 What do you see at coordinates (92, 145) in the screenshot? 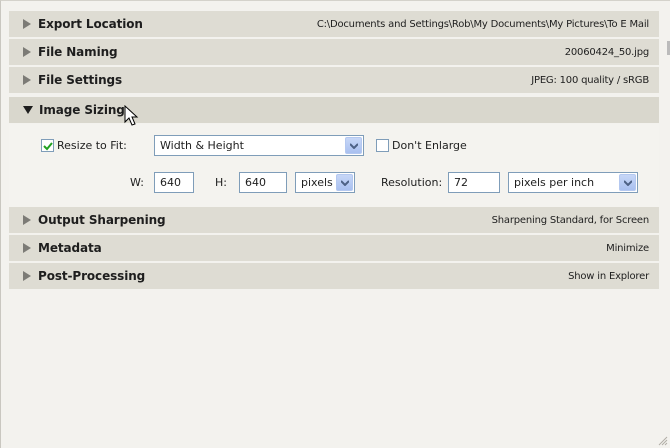
I see `resize-to-fit-label: Resize to Fit:` at bounding box center [92, 145].